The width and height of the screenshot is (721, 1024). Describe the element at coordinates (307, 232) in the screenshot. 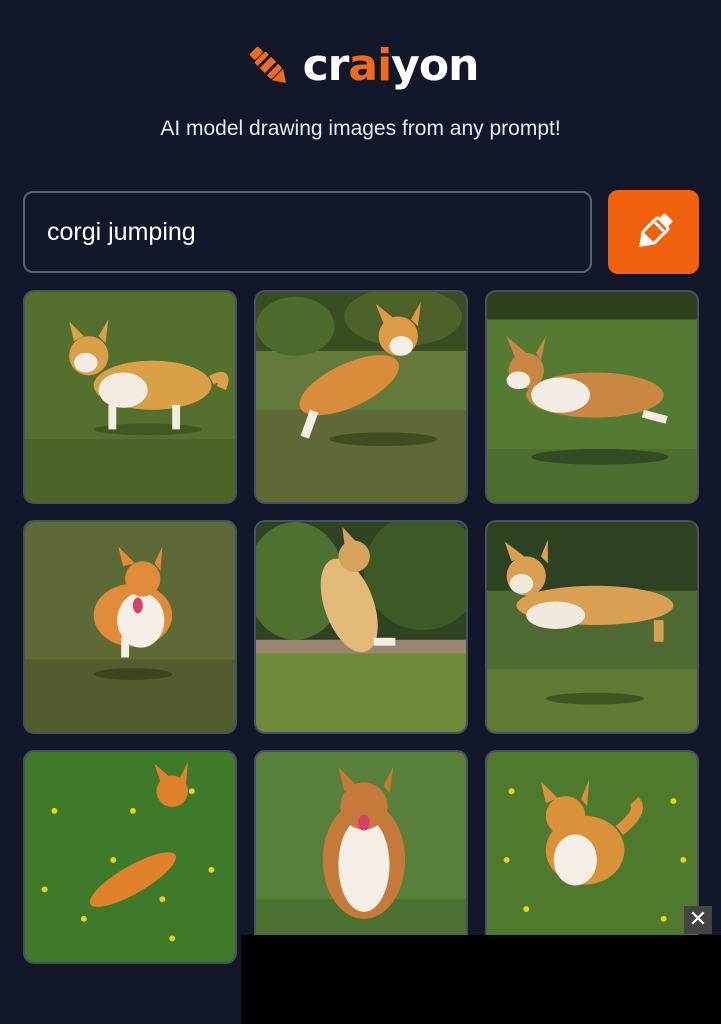

I see `prompt-input: corgi jumping` at that location.